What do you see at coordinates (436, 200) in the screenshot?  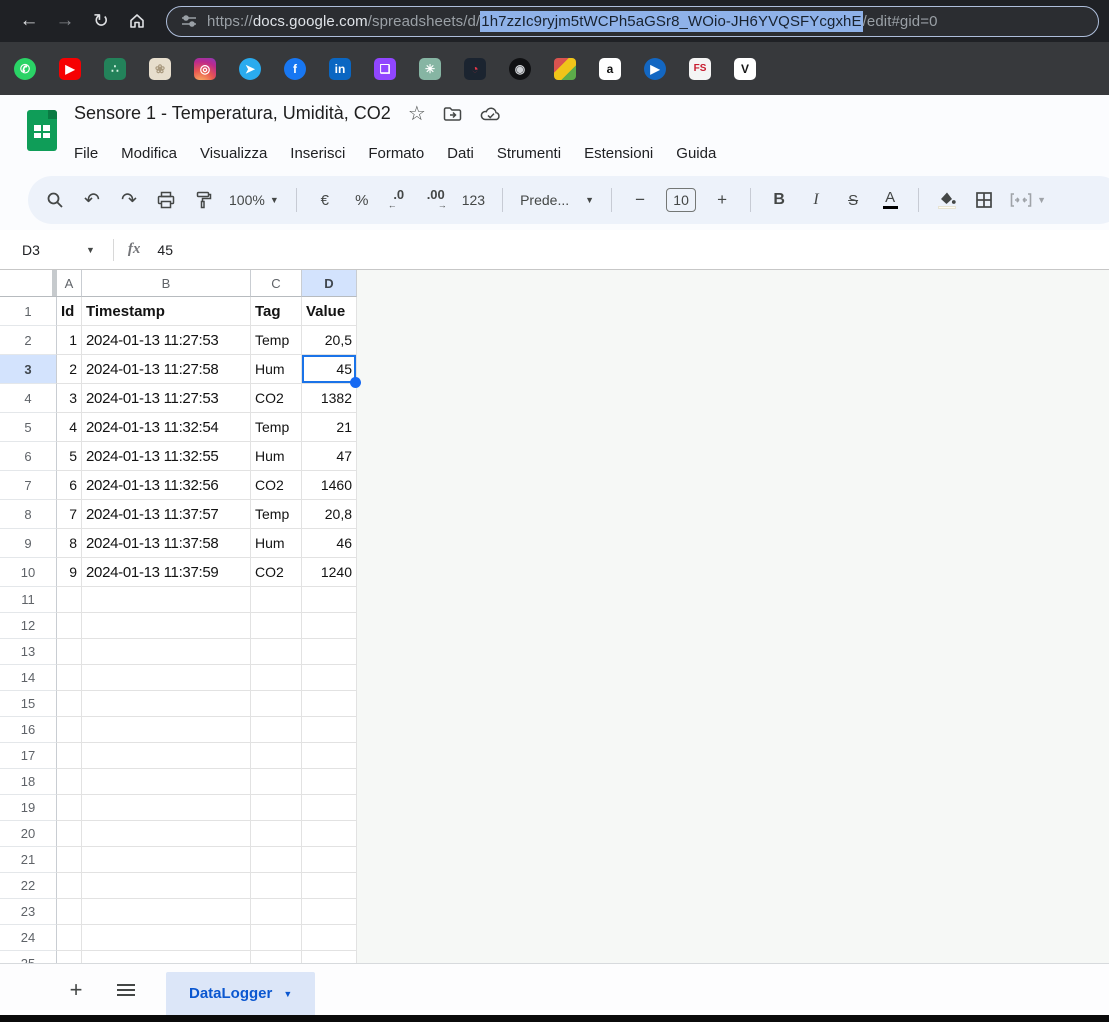 I see `increase-decimal-button: .00 →` at bounding box center [436, 200].